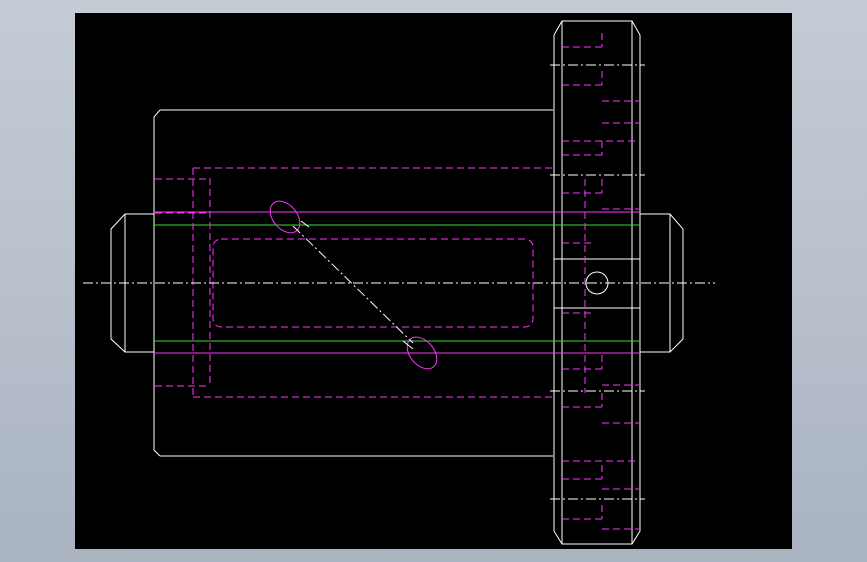  What do you see at coordinates (597, 281) in the screenshot?
I see `gear-teeth-hidden` at bounding box center [597, 281].